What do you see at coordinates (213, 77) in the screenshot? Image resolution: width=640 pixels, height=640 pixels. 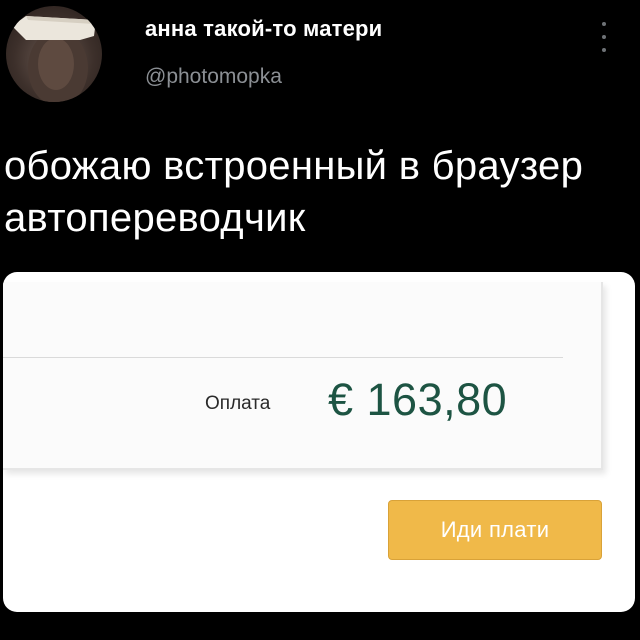 I see `username: @photomopka` at bounding box center [213, 77].